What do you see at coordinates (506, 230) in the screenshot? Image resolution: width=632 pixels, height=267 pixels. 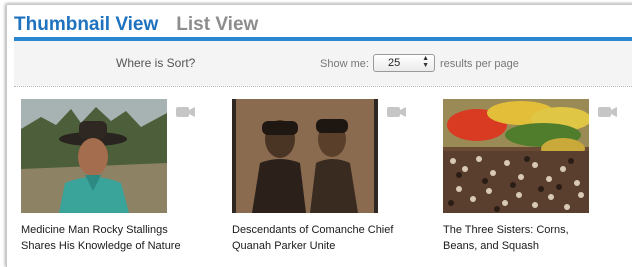 I see `caption-line: The Three Sisters: Corns,` at bounding box center [506, 230].